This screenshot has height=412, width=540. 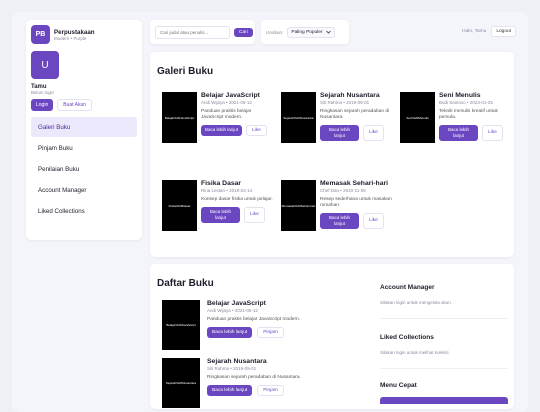 What do you see at coordinates (444, 400) in the screenshot?
I see `quick-menu-button` at bounding box center [444, 400].